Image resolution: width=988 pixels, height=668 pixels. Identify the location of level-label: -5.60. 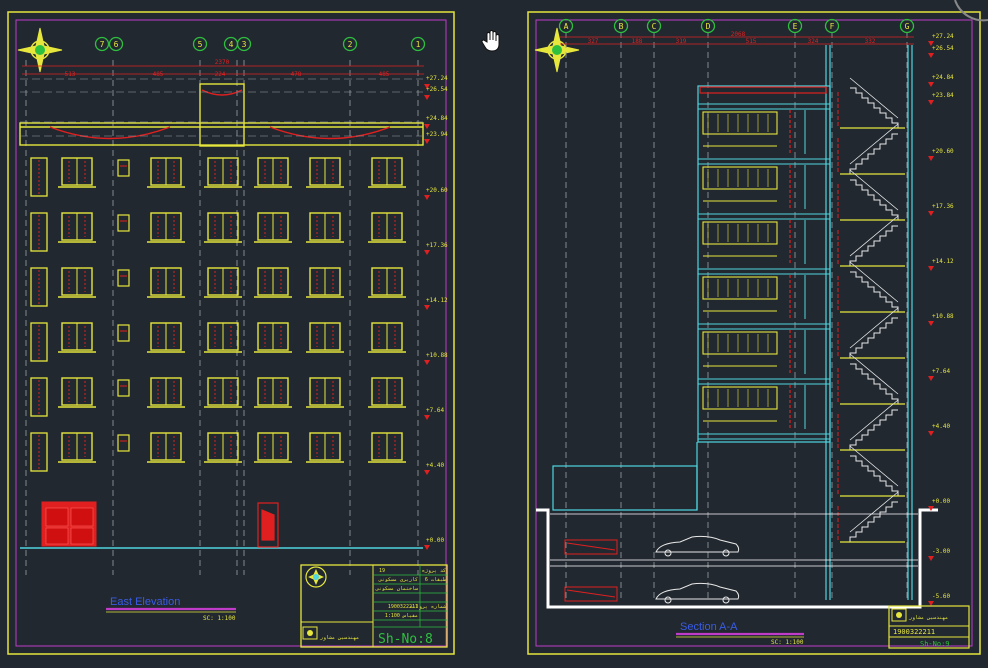
(941, 596).